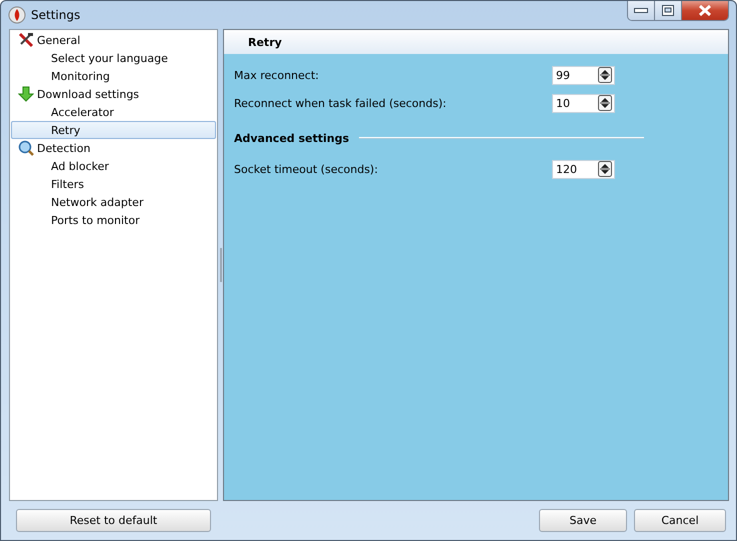 The image size is (737, 541). What do you see at coordinates (26, 40) in the screenshot?
I see `tools-icon` at bounding box center [26, 40].